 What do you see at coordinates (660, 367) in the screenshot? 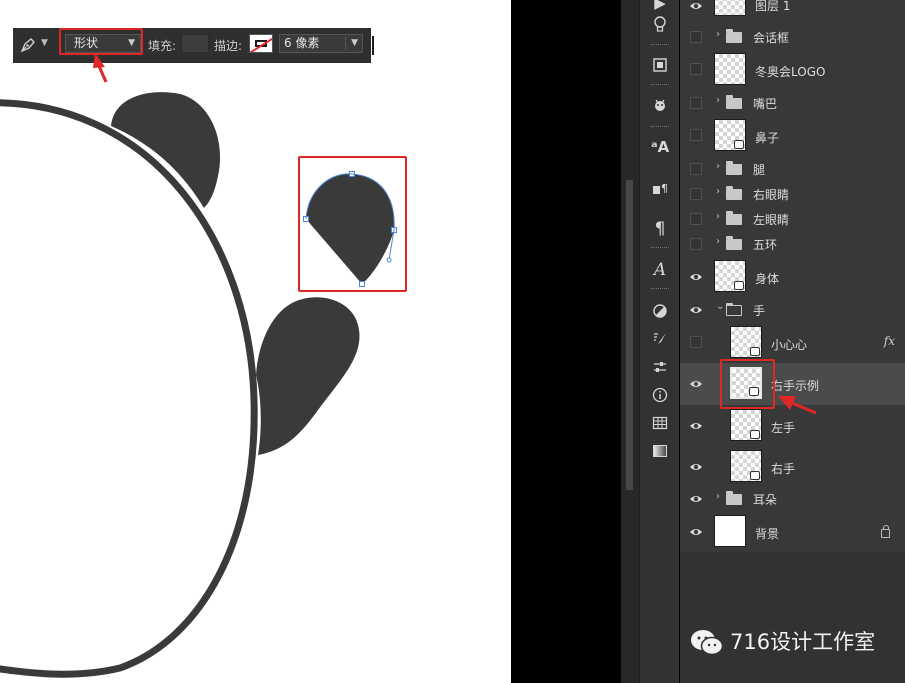
I see `properties-icon` at bounding box center [660, 367].